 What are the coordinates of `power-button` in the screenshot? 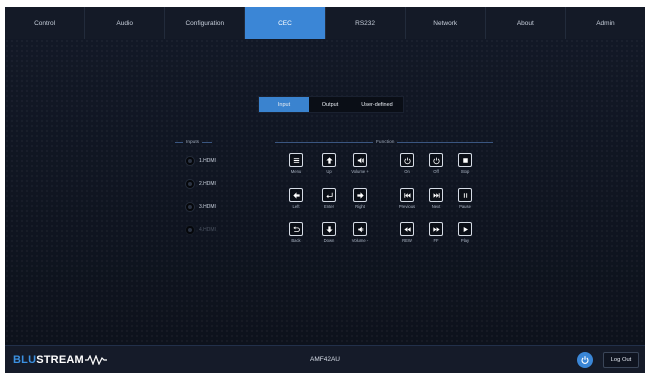 It's located at (585, 360).